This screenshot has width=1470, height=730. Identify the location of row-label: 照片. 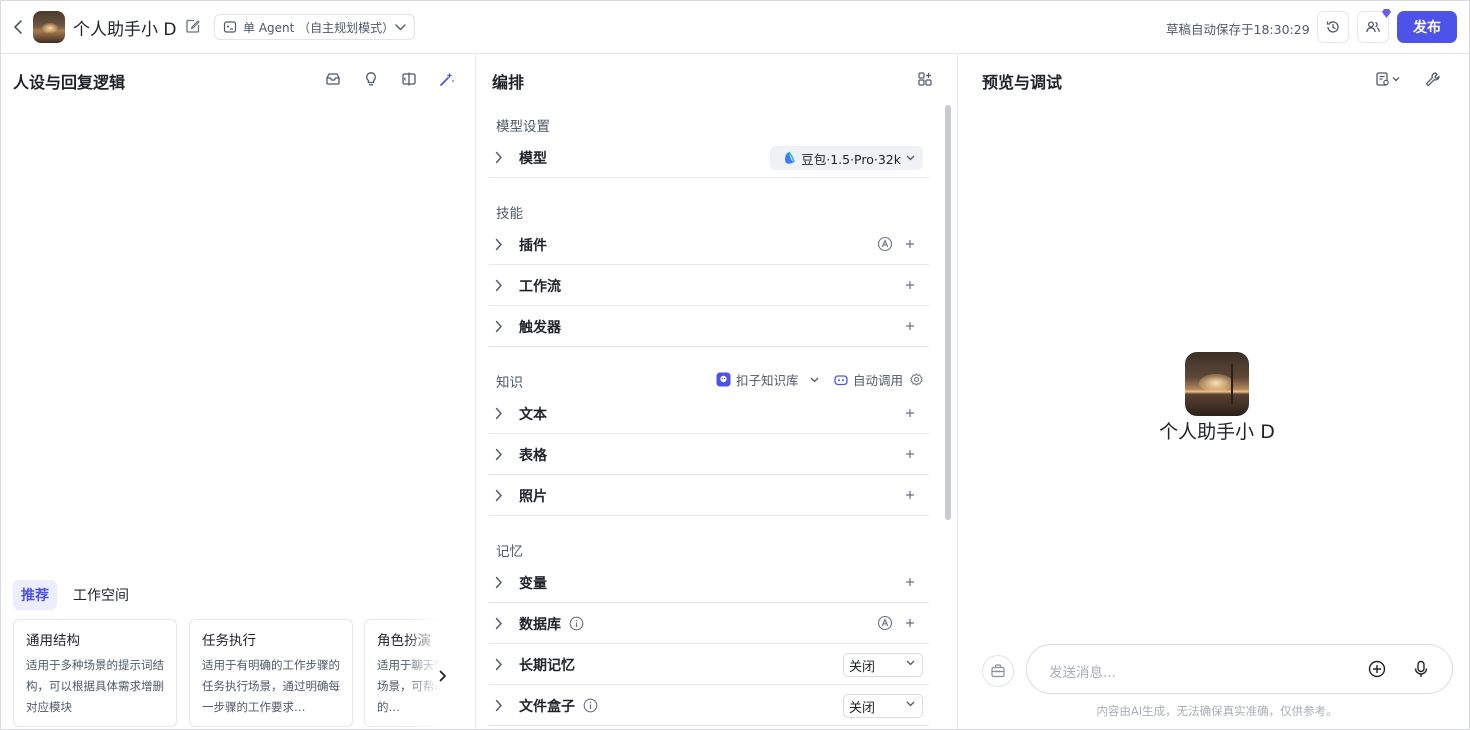
(533, 497).